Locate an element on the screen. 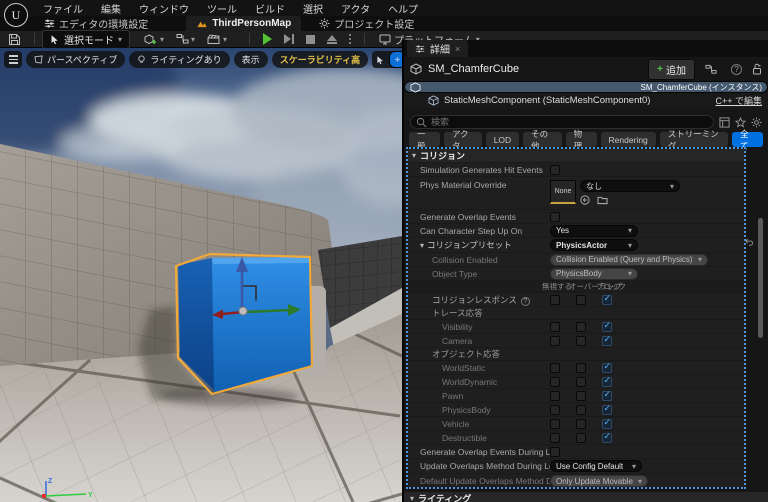 The width and height of the screenshot is (768, 502). eject-button is located at coordinates (332, 39).